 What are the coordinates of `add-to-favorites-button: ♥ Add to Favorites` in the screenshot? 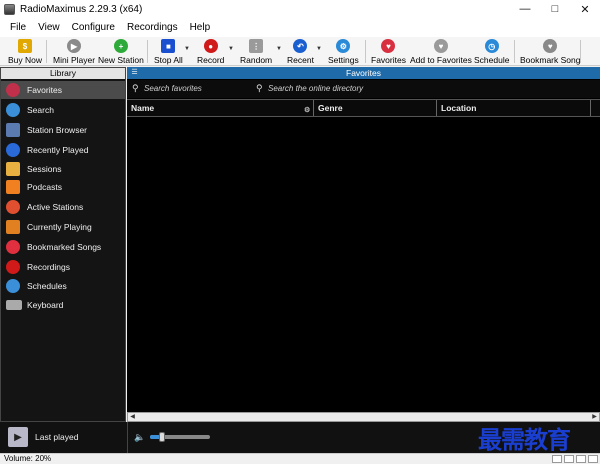 It's located at (441, 51).